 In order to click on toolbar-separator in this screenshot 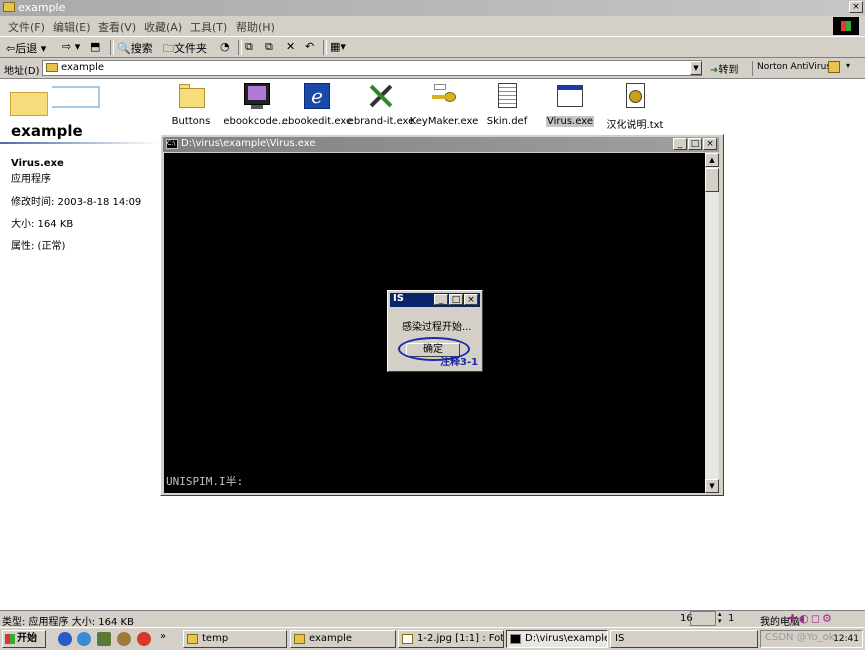, I will do `click(112, 47)`.